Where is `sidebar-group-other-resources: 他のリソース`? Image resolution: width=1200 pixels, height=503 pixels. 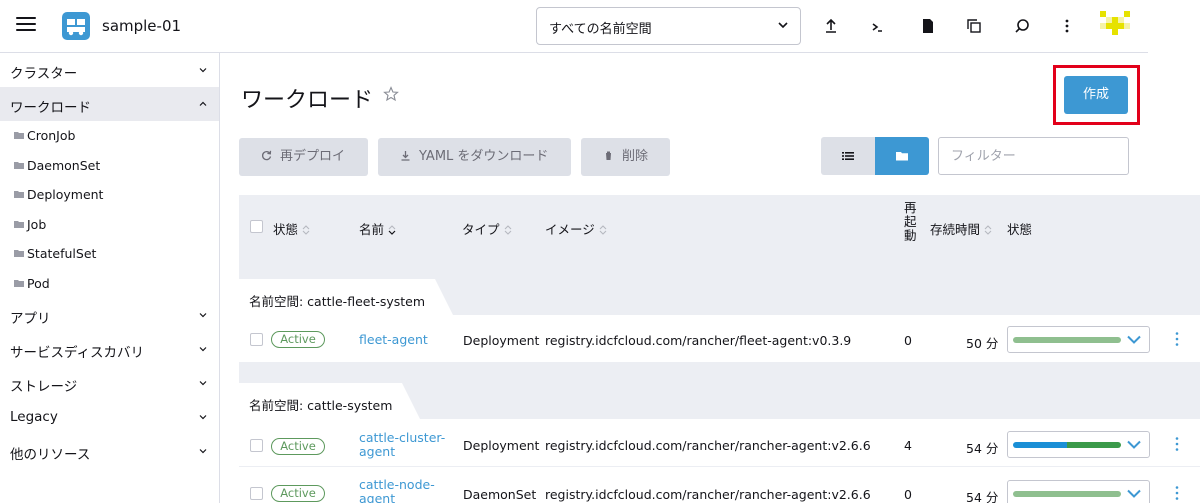
sidebar-group-other-resources: 他のリソース is located at coordinates (109, 451).